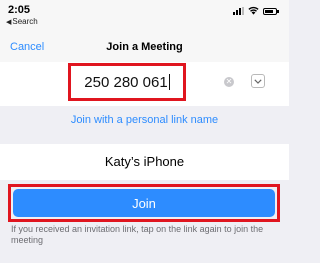  Describe the element at coordinates (9, 22) in the screenshot. I see `back-arrow-icon: ◀` at that location.